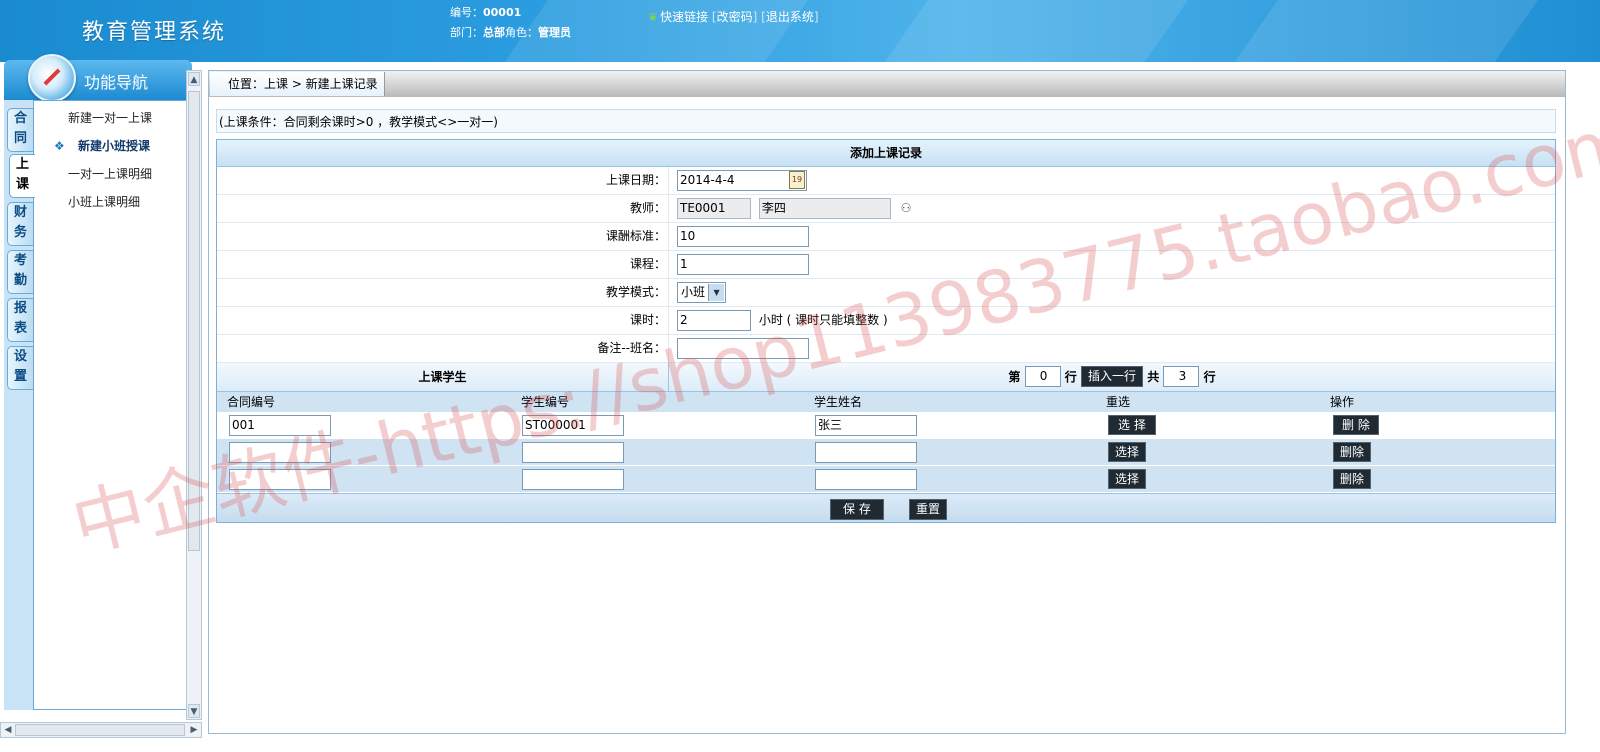 This screenshot has height=752, width=1600. What do you see at coordinates (466, 32) in the screenshot?
I see `dept-label: 部门：` at bounding box center [466, 32].